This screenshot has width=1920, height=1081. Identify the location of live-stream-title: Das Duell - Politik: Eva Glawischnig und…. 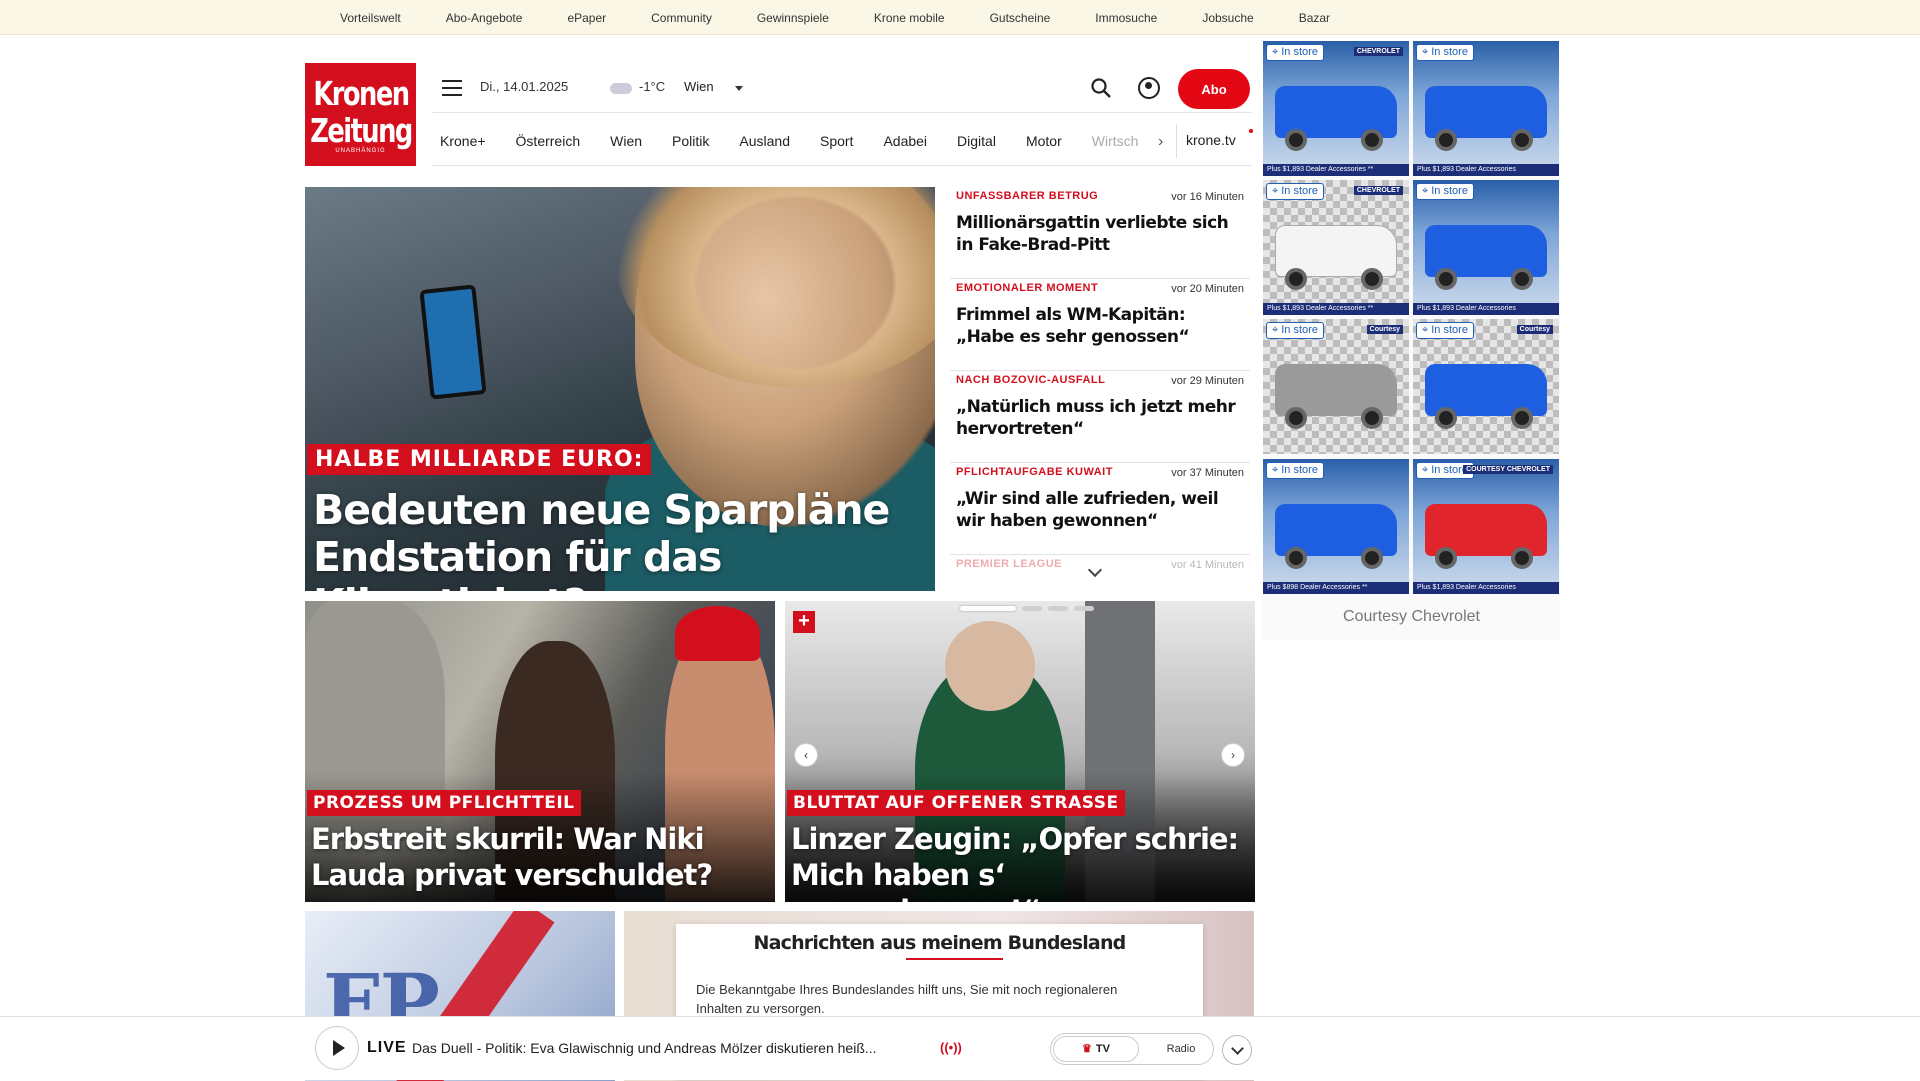
(644, 1048).